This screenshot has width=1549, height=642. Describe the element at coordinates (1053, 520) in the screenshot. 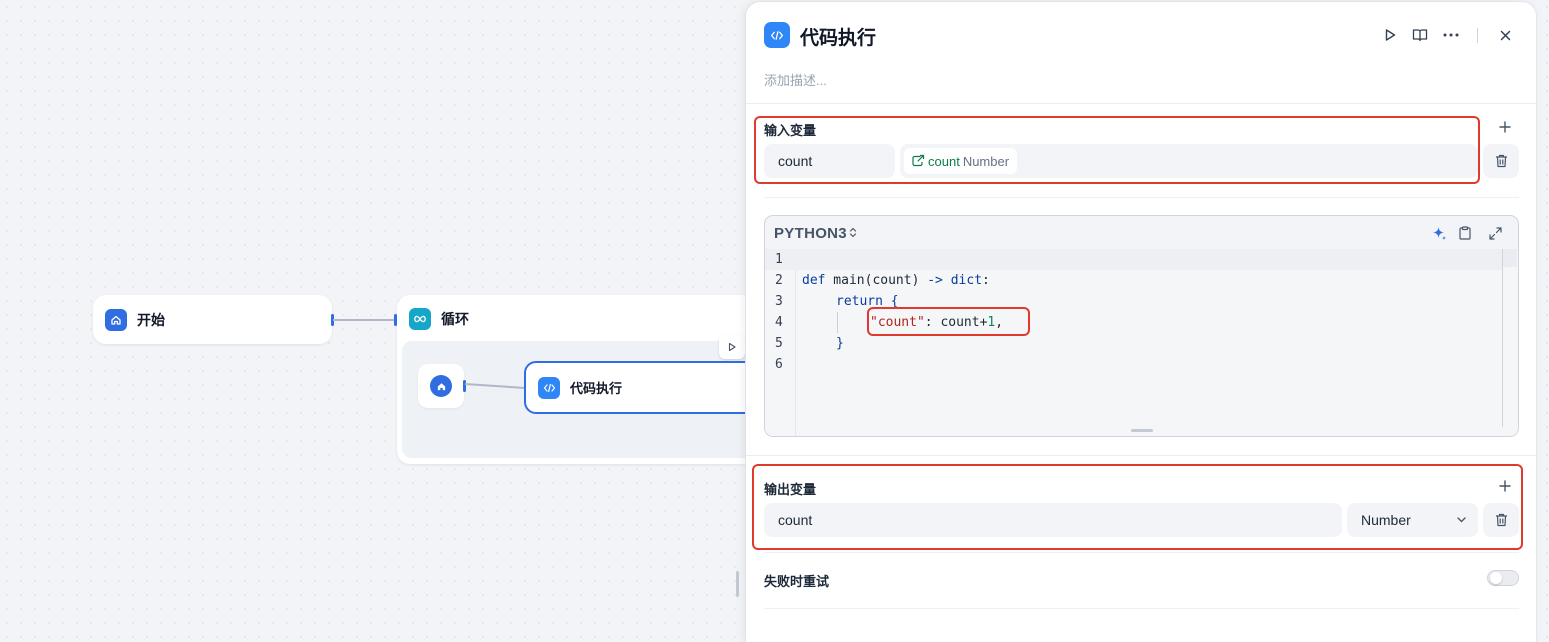

I see `output-variable-name-field: count` at that location.